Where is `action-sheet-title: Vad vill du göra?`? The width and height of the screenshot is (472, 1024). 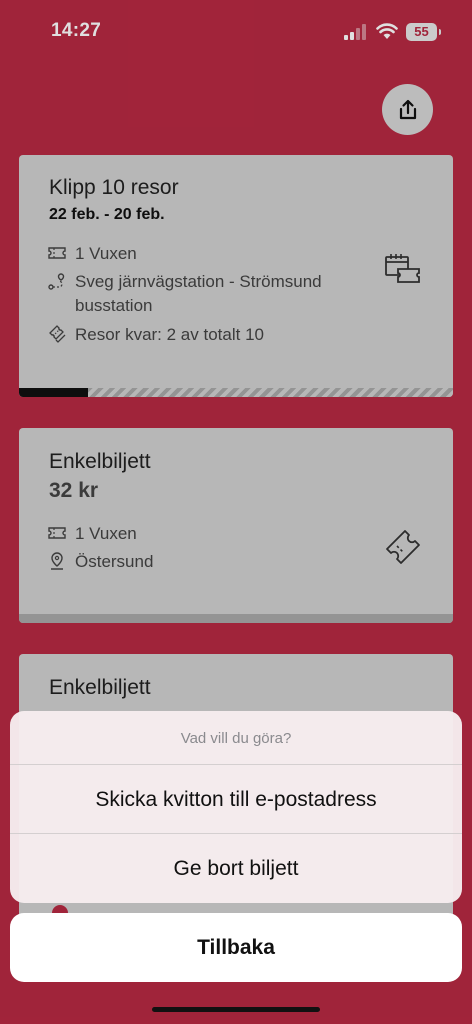
action-sheet-title: Vad vill du göra? is located at coordinates (236, 738).